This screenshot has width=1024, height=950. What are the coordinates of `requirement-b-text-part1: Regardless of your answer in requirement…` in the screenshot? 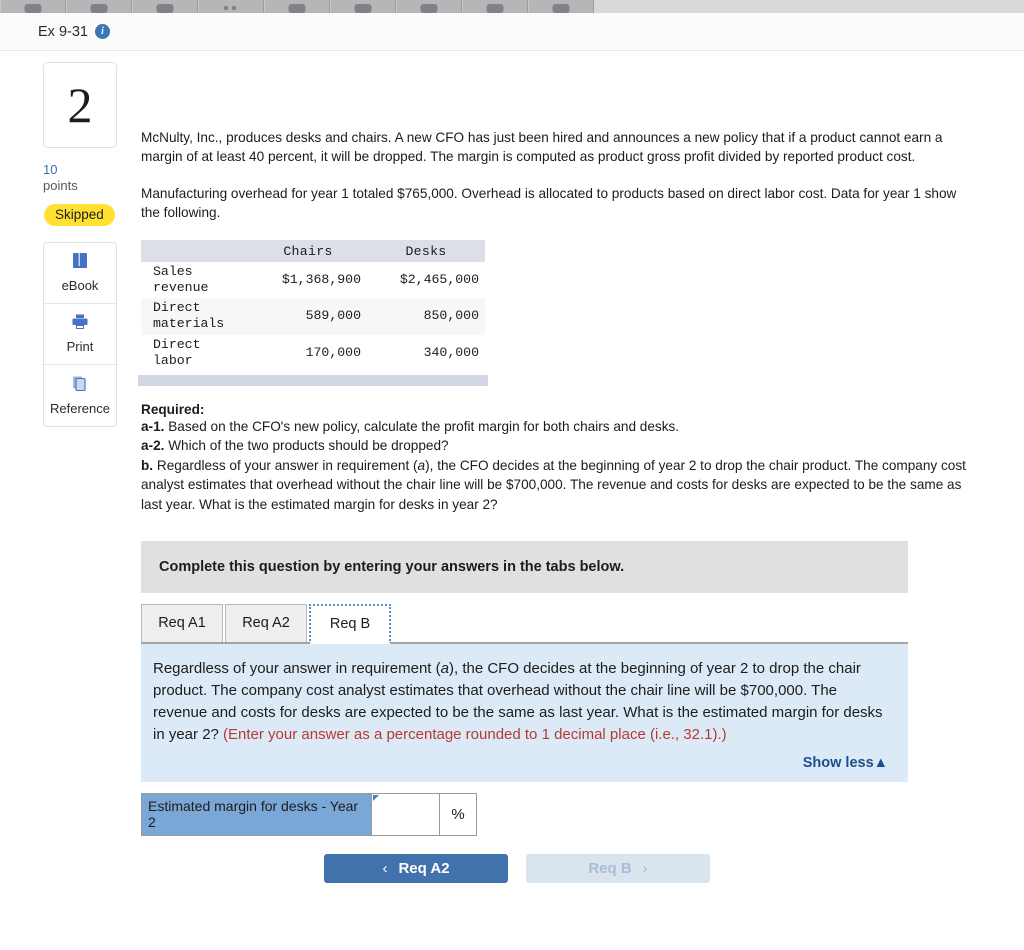 It's located at (285, 465).